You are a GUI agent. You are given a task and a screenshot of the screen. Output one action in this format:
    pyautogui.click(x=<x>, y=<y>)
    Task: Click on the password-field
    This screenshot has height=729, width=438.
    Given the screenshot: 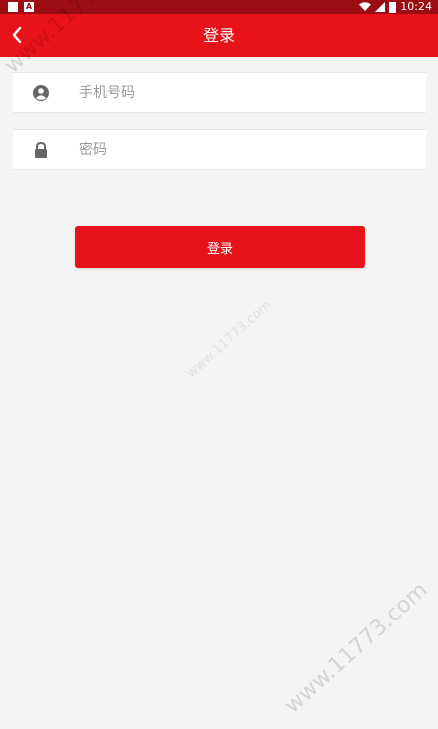 What is the action you would take?
    pyautogui.click(x=219, y=149)
    